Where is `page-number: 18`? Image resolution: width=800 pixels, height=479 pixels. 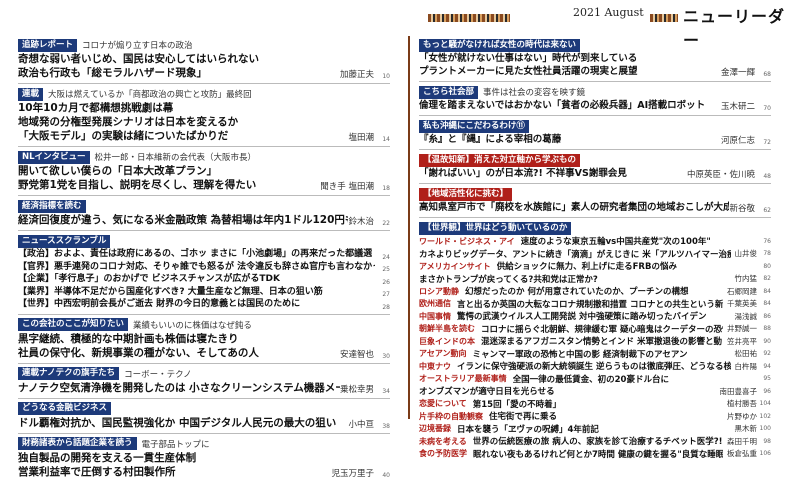
page-number: 18 is located at coordinates (386, 188).